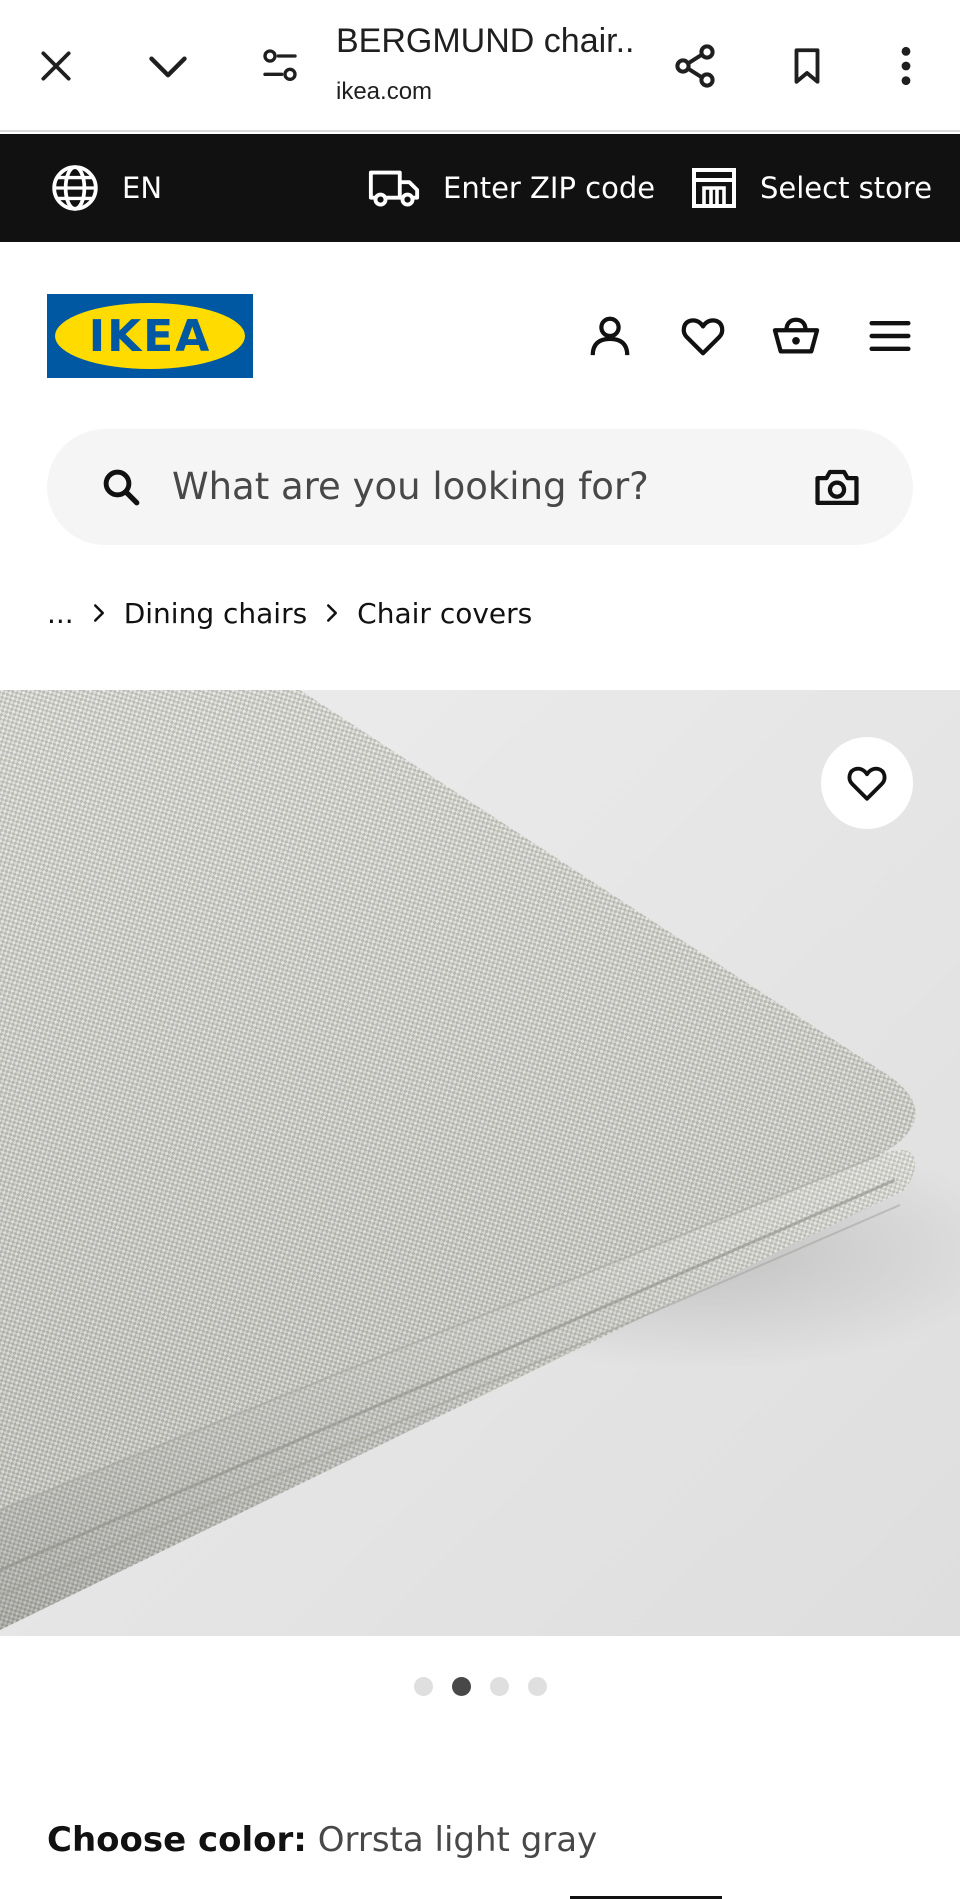  Describe the element at coordinates (703, 336) in the screenshot. I see `favorites-heart-icon` at that location.